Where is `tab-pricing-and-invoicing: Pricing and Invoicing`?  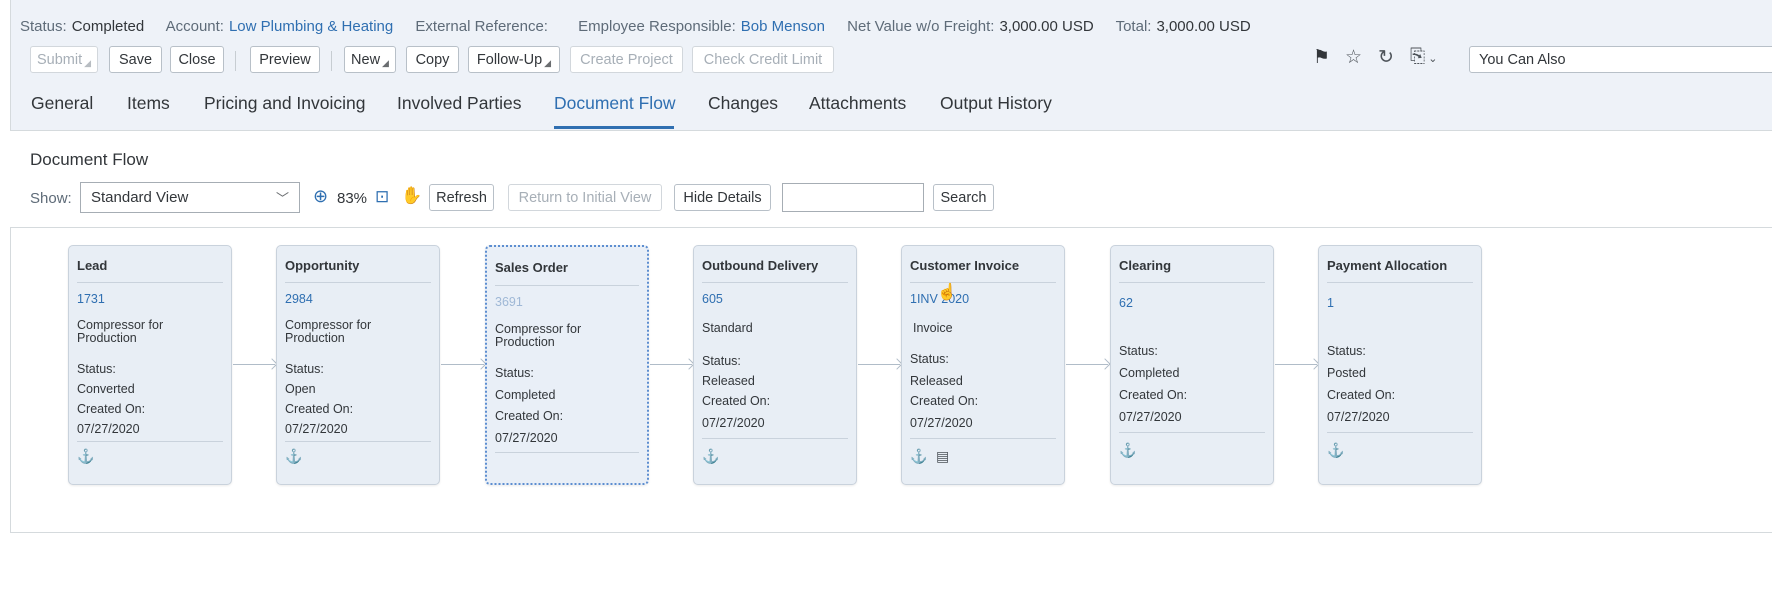
tab-pricing-and-invoicing: Pricing and Invoicing is located at coordinates (284, 103).